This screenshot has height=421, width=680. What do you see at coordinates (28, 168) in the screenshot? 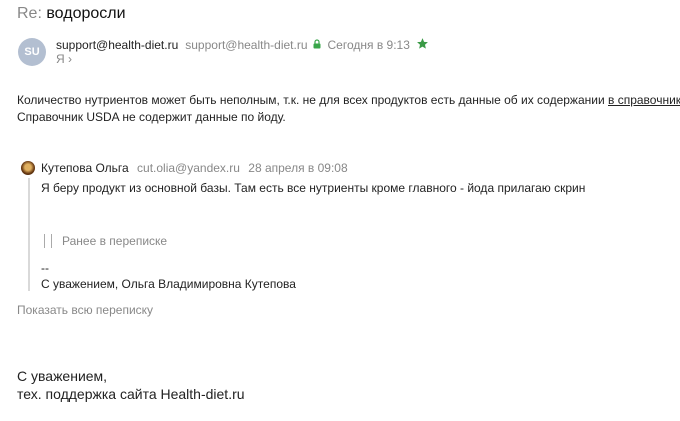
I see `quote-author-avatar` at bounding box center [28, 168].